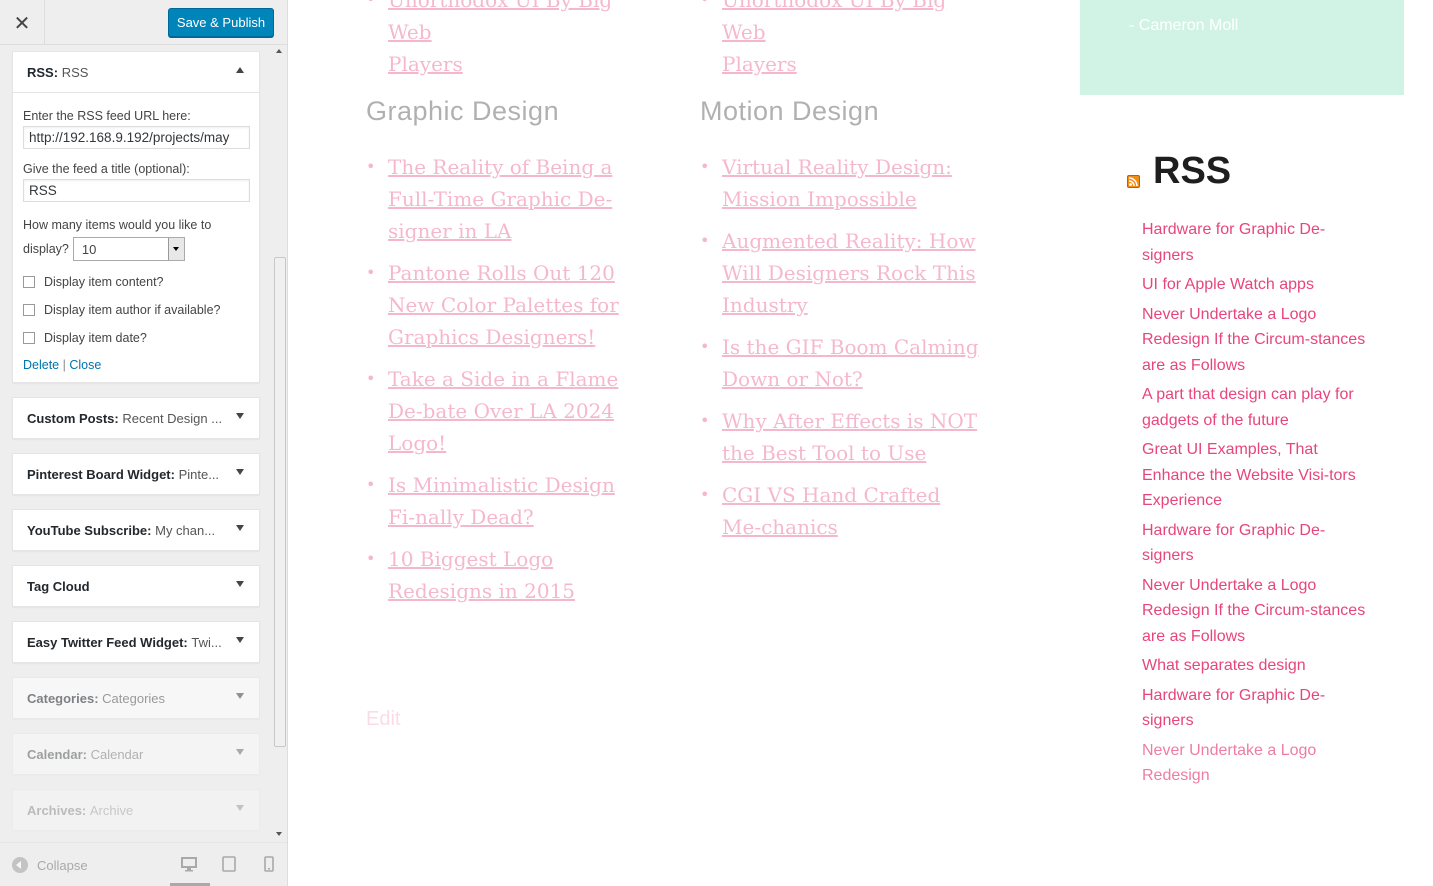 The image size is (1433, 886). I want to click on widget-name: Tag Cloud, so click(58, 586).